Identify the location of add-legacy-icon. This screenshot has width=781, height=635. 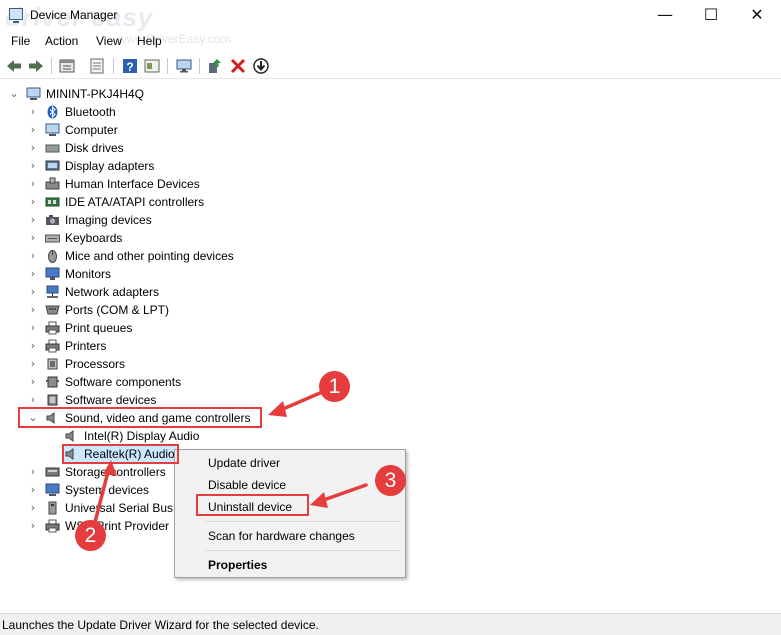
(215, 66).